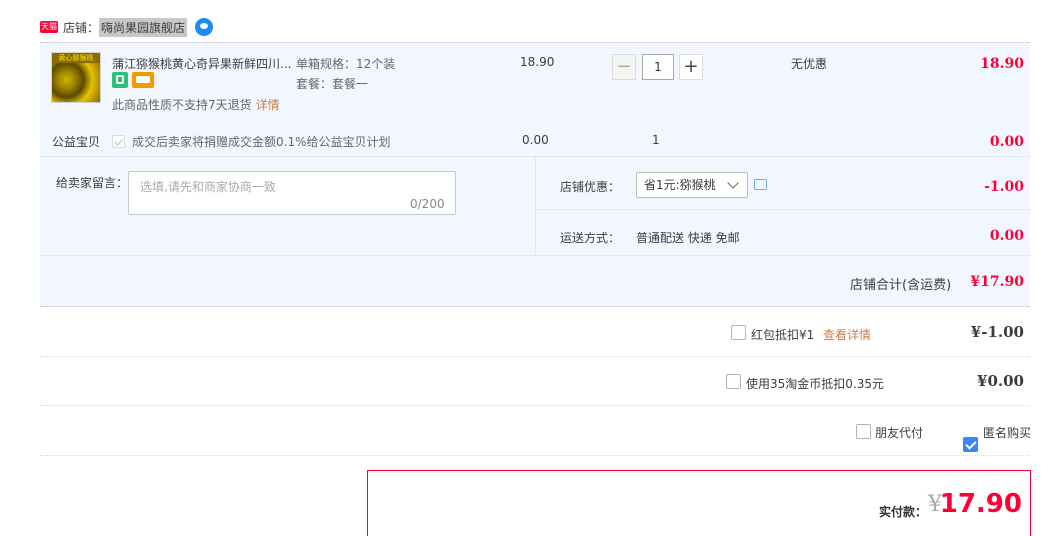 The width and height of the screenshot is (1056, 536). Describe the element at coordinates (1007, 433) in the screenshot. I see `anonymous-purchase-label: 匿名购买` at that location.